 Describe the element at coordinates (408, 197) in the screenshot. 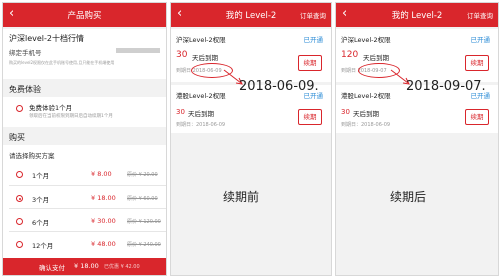

I see `caption-after: 续期后` at that location.